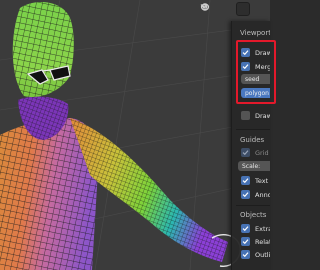  I want to click on annotations-label: Annot, so click(262, 194).